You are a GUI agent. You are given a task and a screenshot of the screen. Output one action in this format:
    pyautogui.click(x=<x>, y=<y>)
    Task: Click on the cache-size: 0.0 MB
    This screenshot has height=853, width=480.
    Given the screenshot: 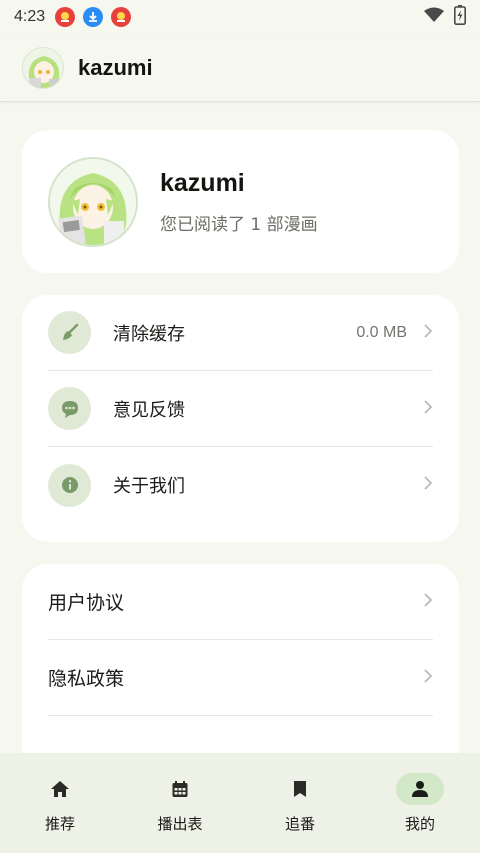 What is the action you would take?
    pyautogui.click(x=381, y=332)
    